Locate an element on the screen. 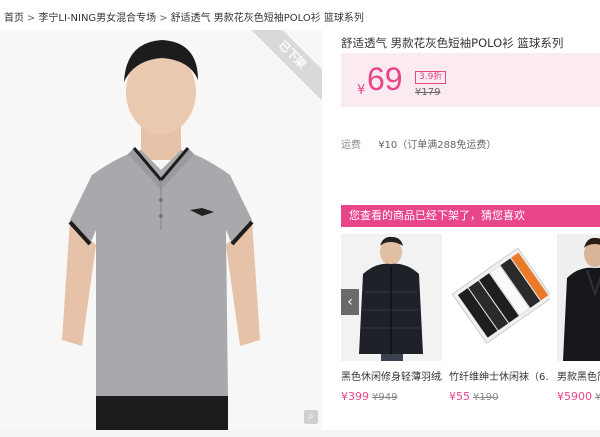 The height and width of the screenshot is (437, 600). recommend-item: 男款黑色简 ¥5900¥9 is located at coordinates (578, 318).